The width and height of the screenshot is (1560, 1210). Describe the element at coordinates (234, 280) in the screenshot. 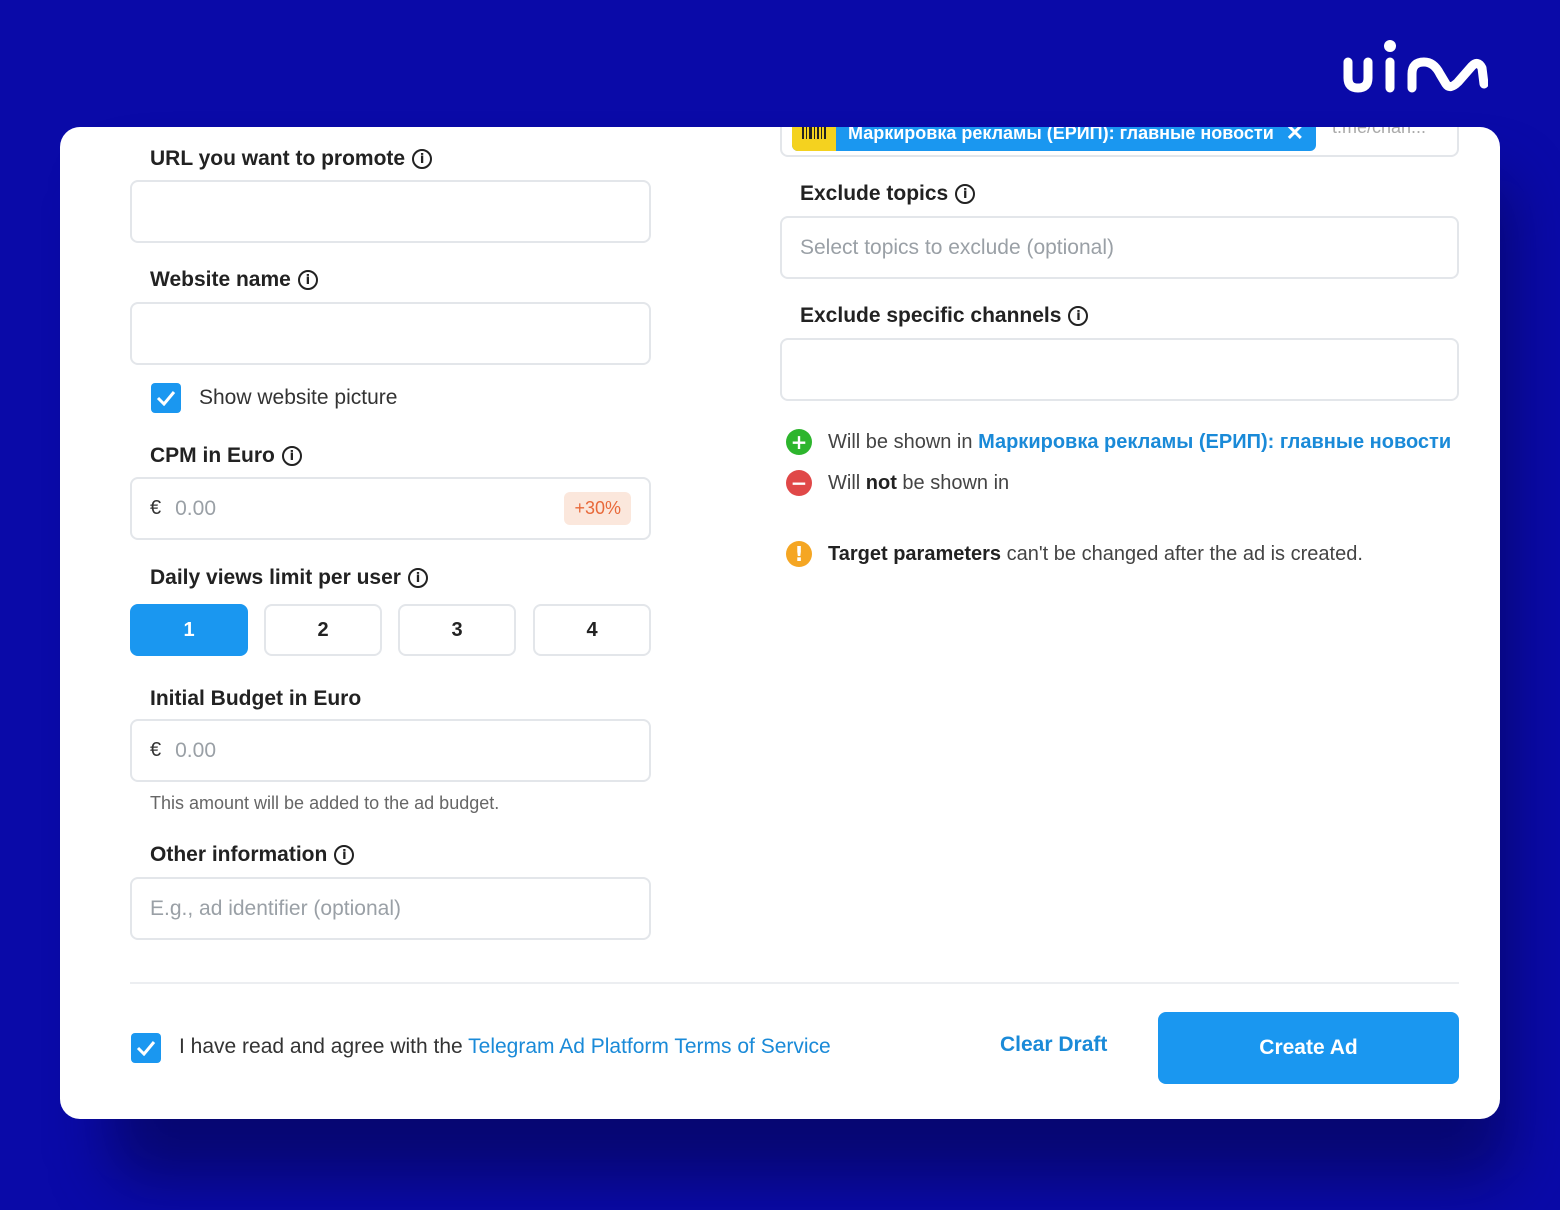

I see `website-name-label: Website name i` at that location.